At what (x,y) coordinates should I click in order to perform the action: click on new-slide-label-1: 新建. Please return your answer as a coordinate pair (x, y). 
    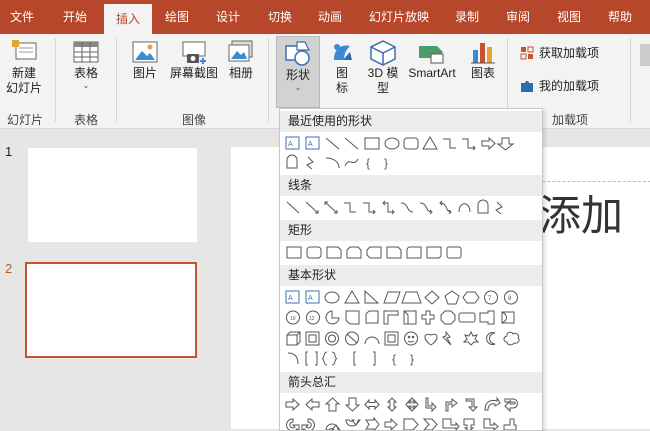
    Looking at the image, I should click on (23, 73).